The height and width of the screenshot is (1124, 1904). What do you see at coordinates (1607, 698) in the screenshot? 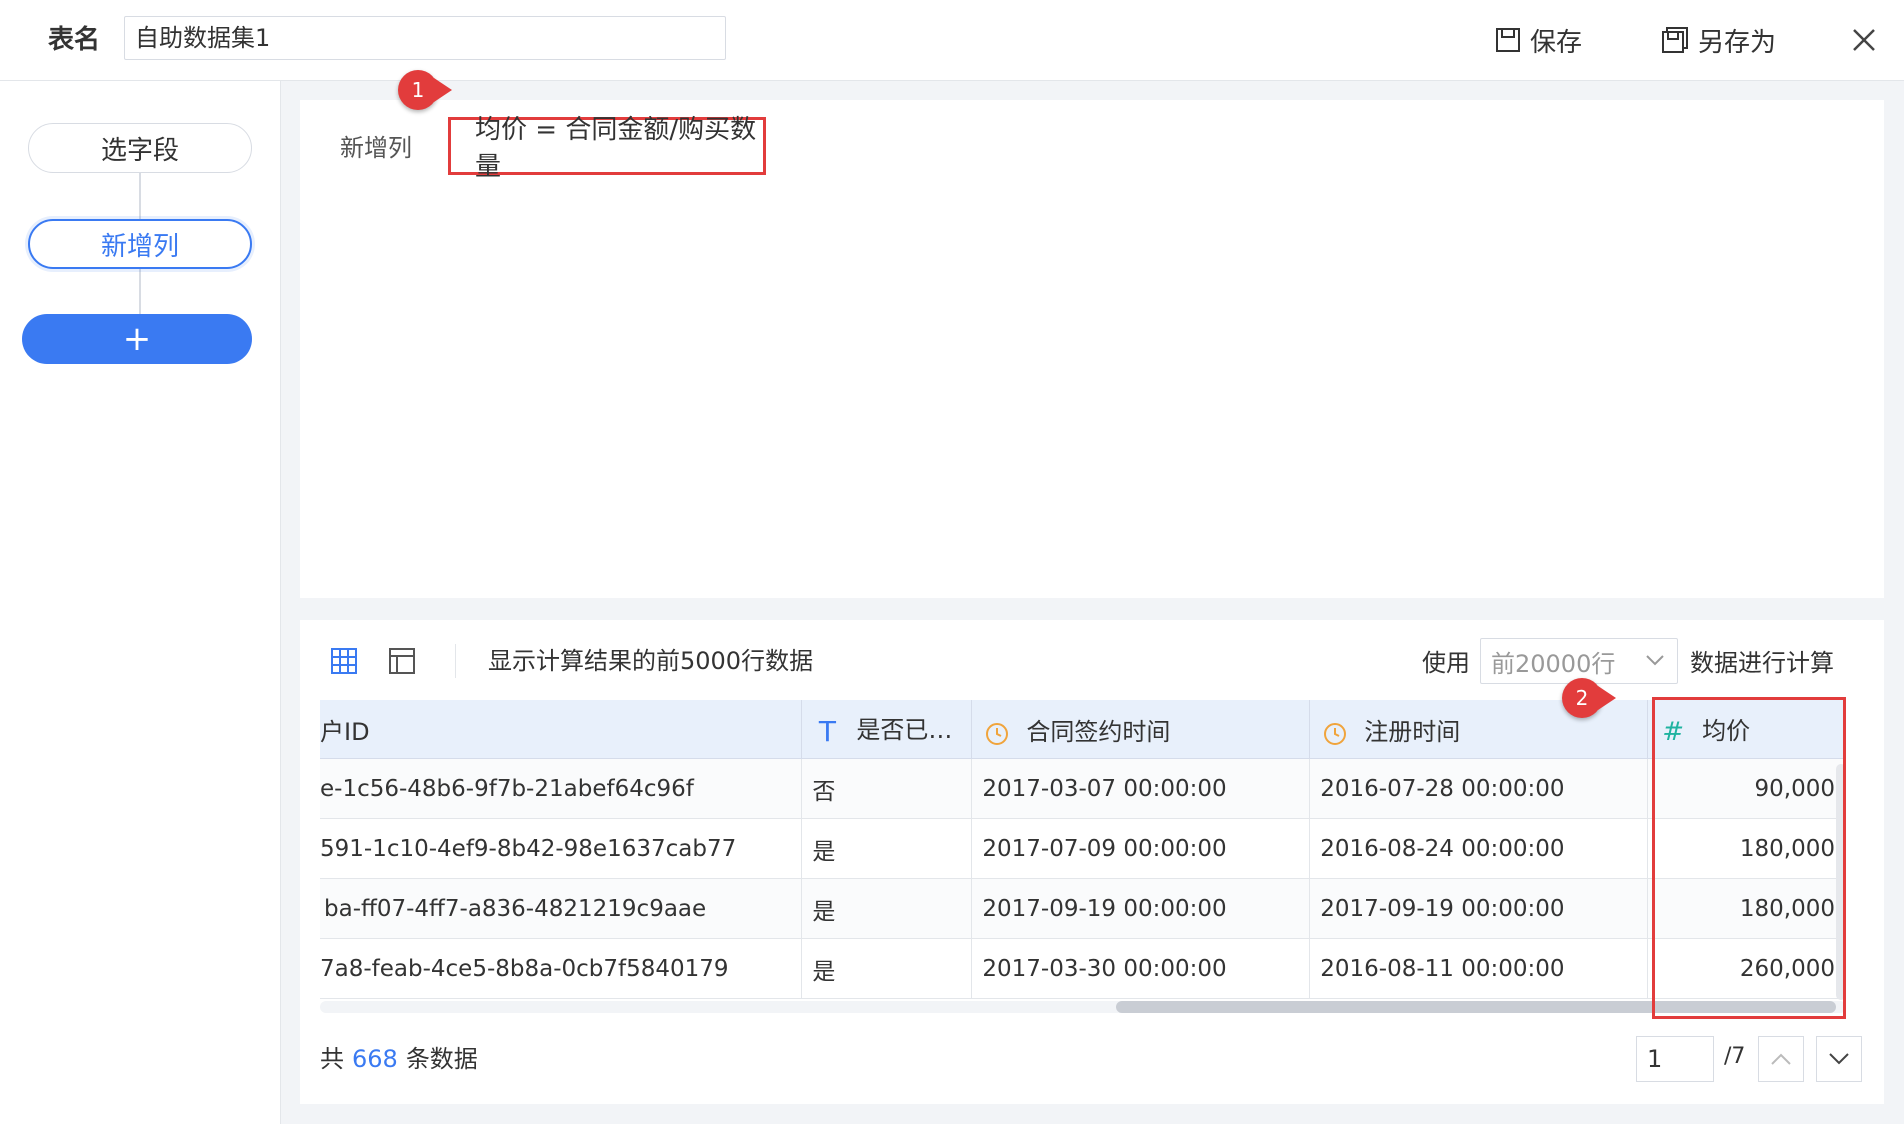
I see `callout-2-pointer` at bounding box center [1607, 698].